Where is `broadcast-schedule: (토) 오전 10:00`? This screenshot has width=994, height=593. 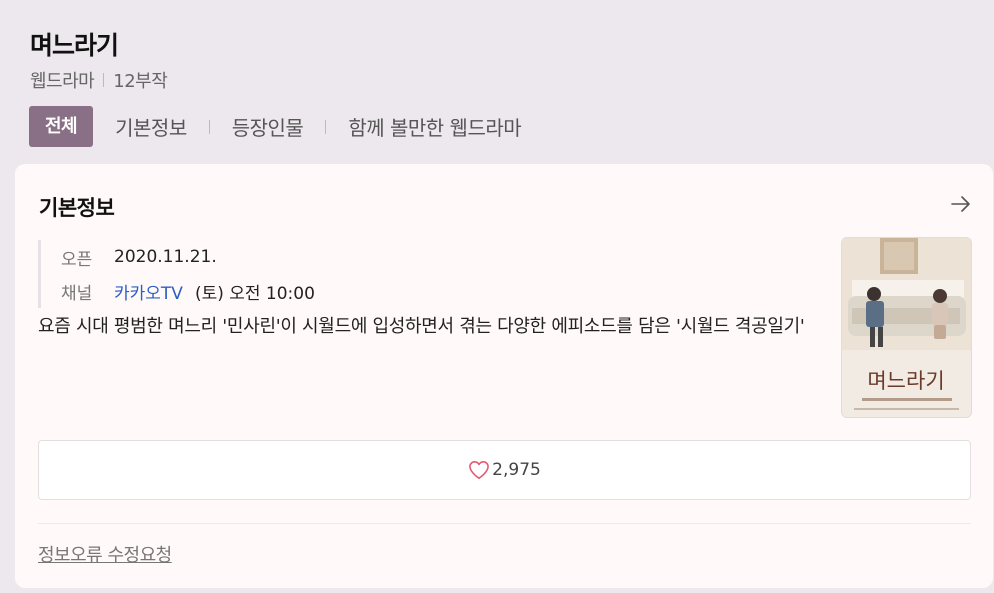
broadcast-schedule: (토) 오전 10:00 is located at coordinates (254, 293).